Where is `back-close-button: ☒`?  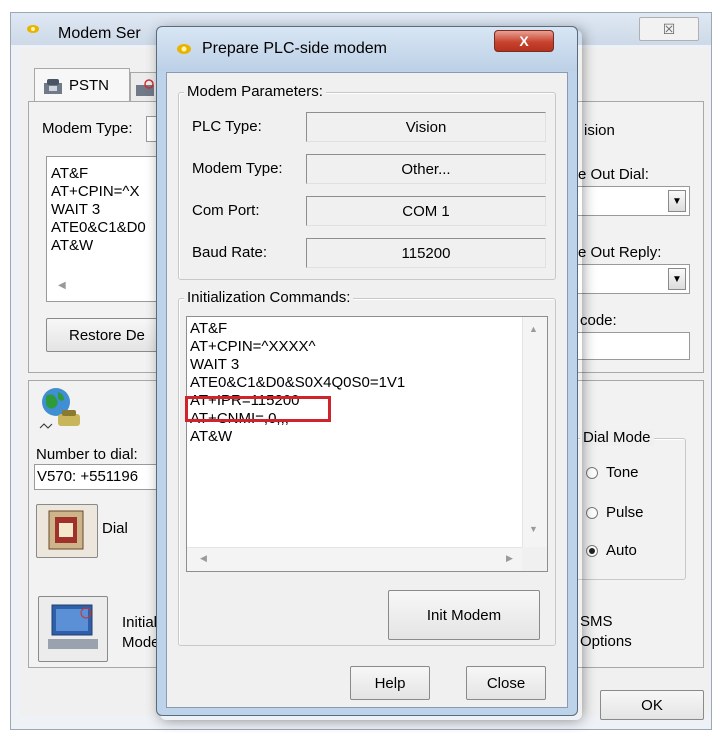
back-close-button: ☒ is located at coordinates (669, 29).